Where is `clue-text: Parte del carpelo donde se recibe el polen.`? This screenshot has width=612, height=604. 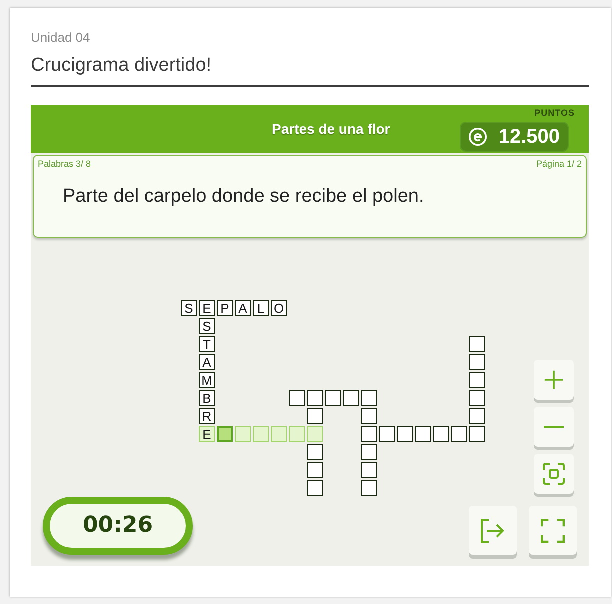 clue-text: Parte del carpelo donde se recibe el polen. is located at coordinates (243, 197).